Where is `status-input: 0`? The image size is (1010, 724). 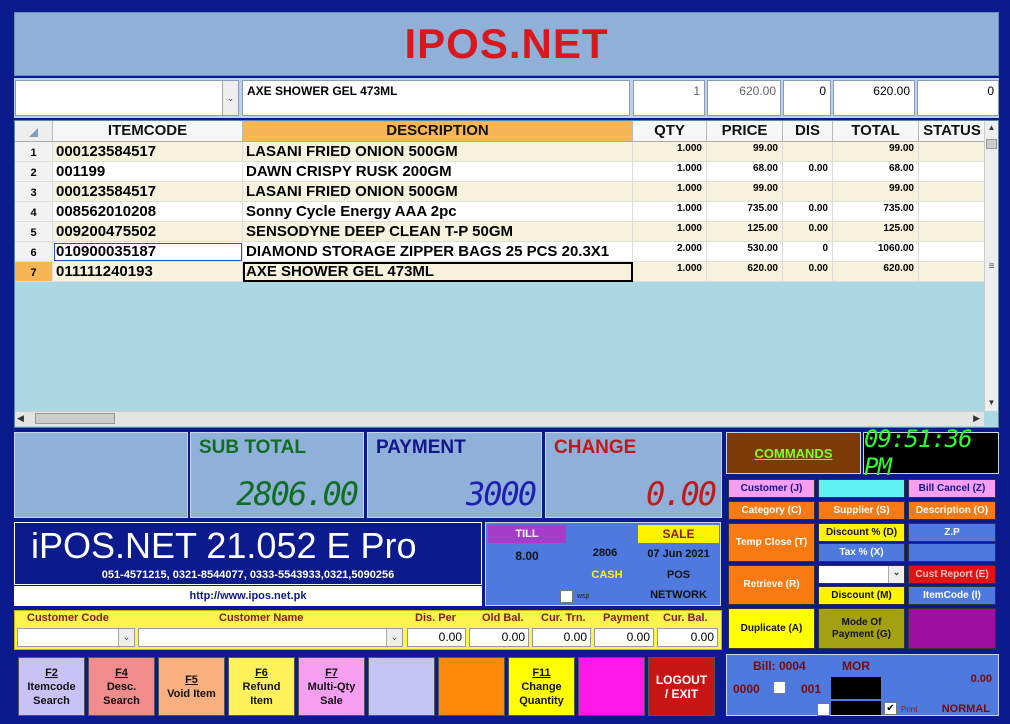 status-input: 0 is located at coordinates (958, 98).